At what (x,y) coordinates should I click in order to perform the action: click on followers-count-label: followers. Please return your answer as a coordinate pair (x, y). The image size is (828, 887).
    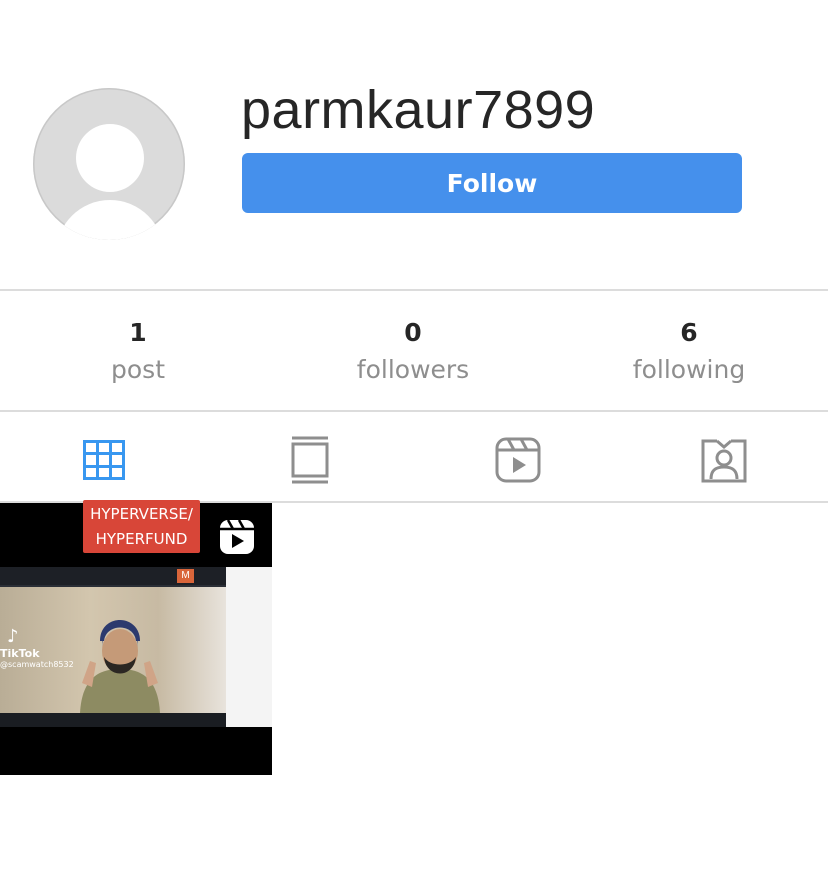
    Looking at the image, I should click on (413, 369).